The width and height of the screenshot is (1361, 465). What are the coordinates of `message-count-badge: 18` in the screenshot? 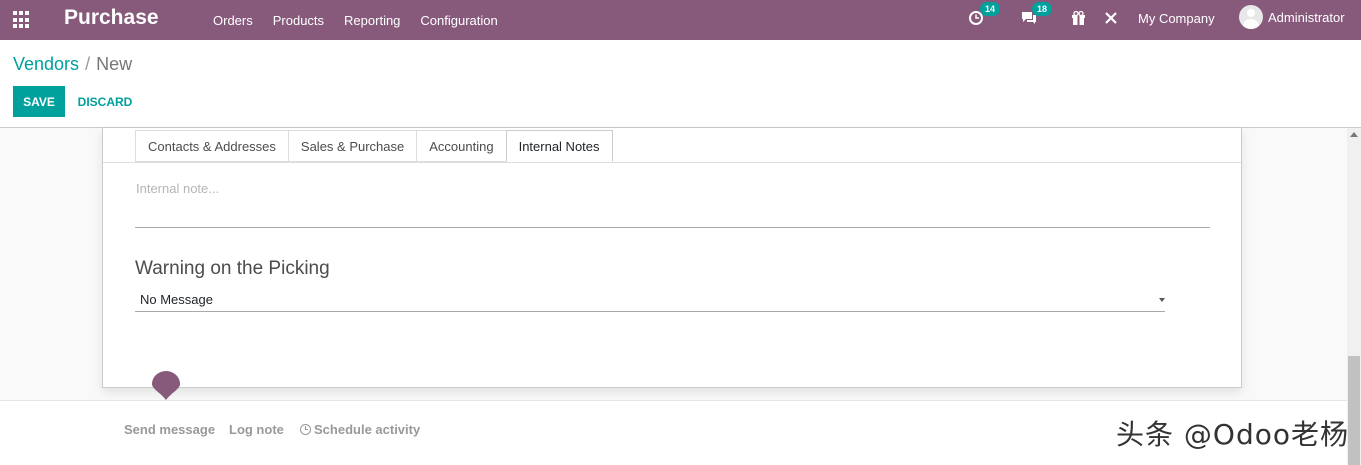 It's located at (1042, 9).